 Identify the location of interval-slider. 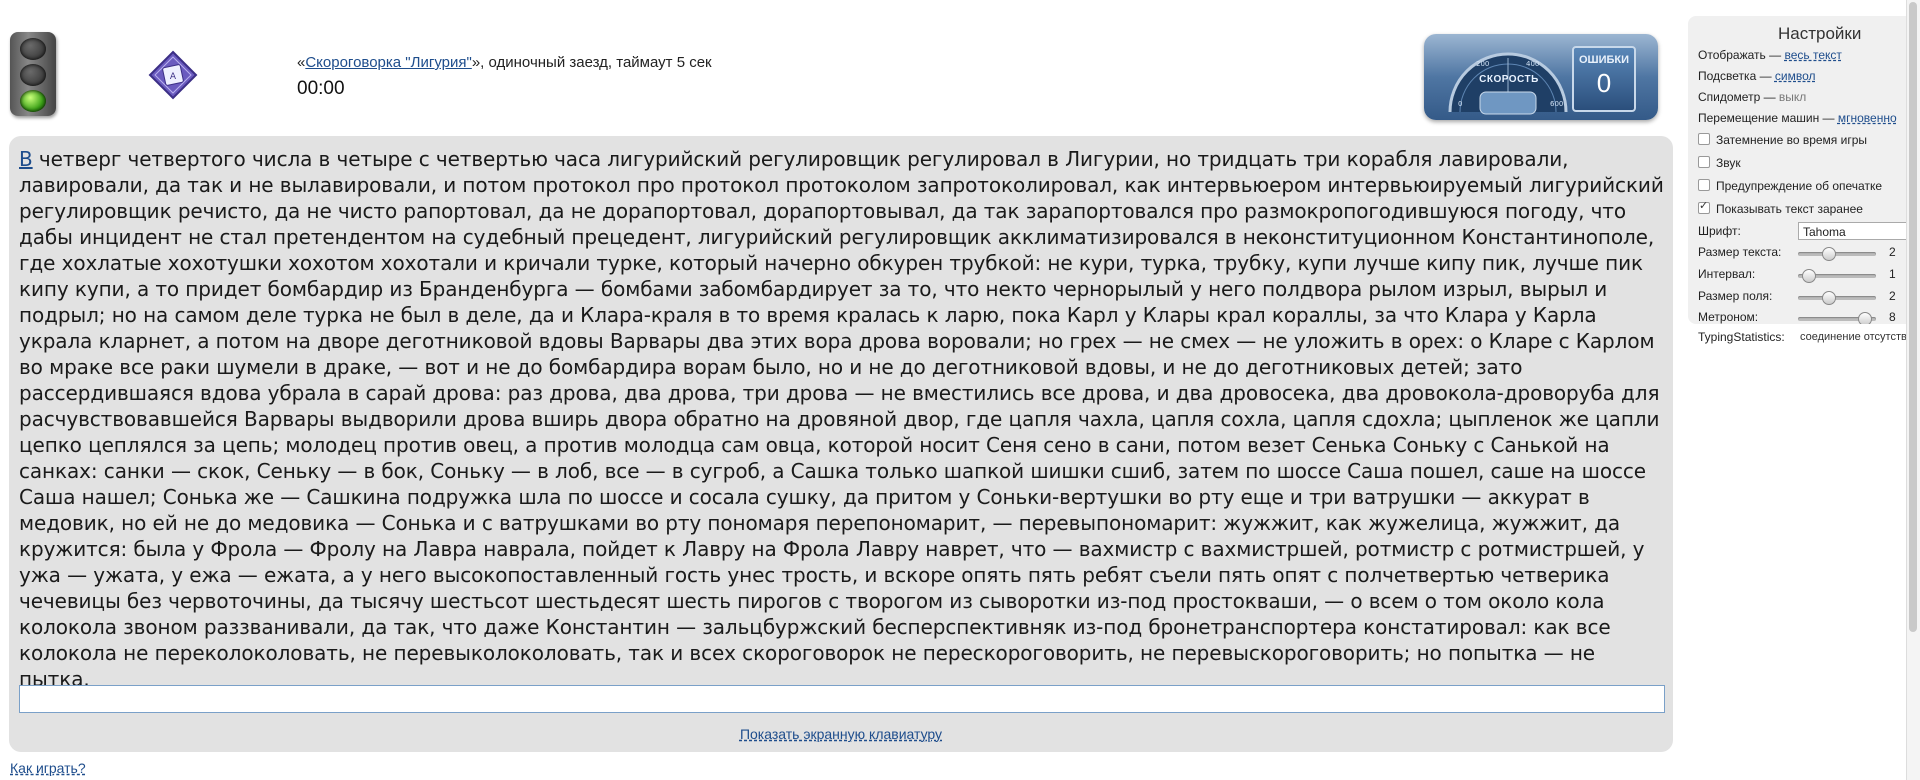
(1837, 276).